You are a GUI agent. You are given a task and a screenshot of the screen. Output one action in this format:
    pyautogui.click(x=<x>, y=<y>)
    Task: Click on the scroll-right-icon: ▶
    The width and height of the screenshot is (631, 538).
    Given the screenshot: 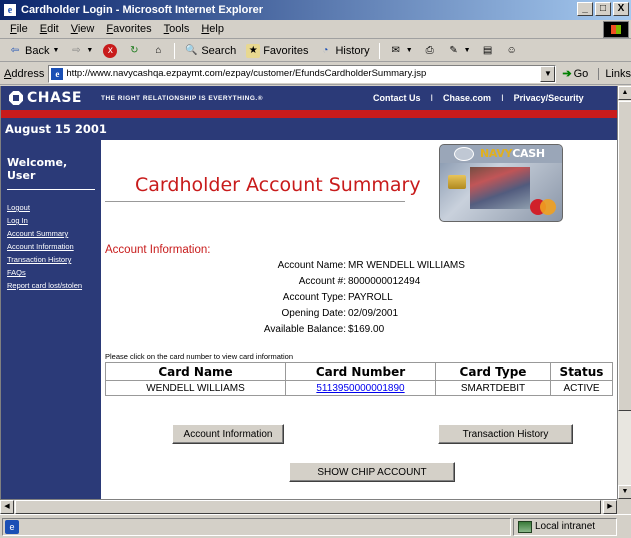 What is the action you would take?
    pyautogui.click(x=610, y=507)
    